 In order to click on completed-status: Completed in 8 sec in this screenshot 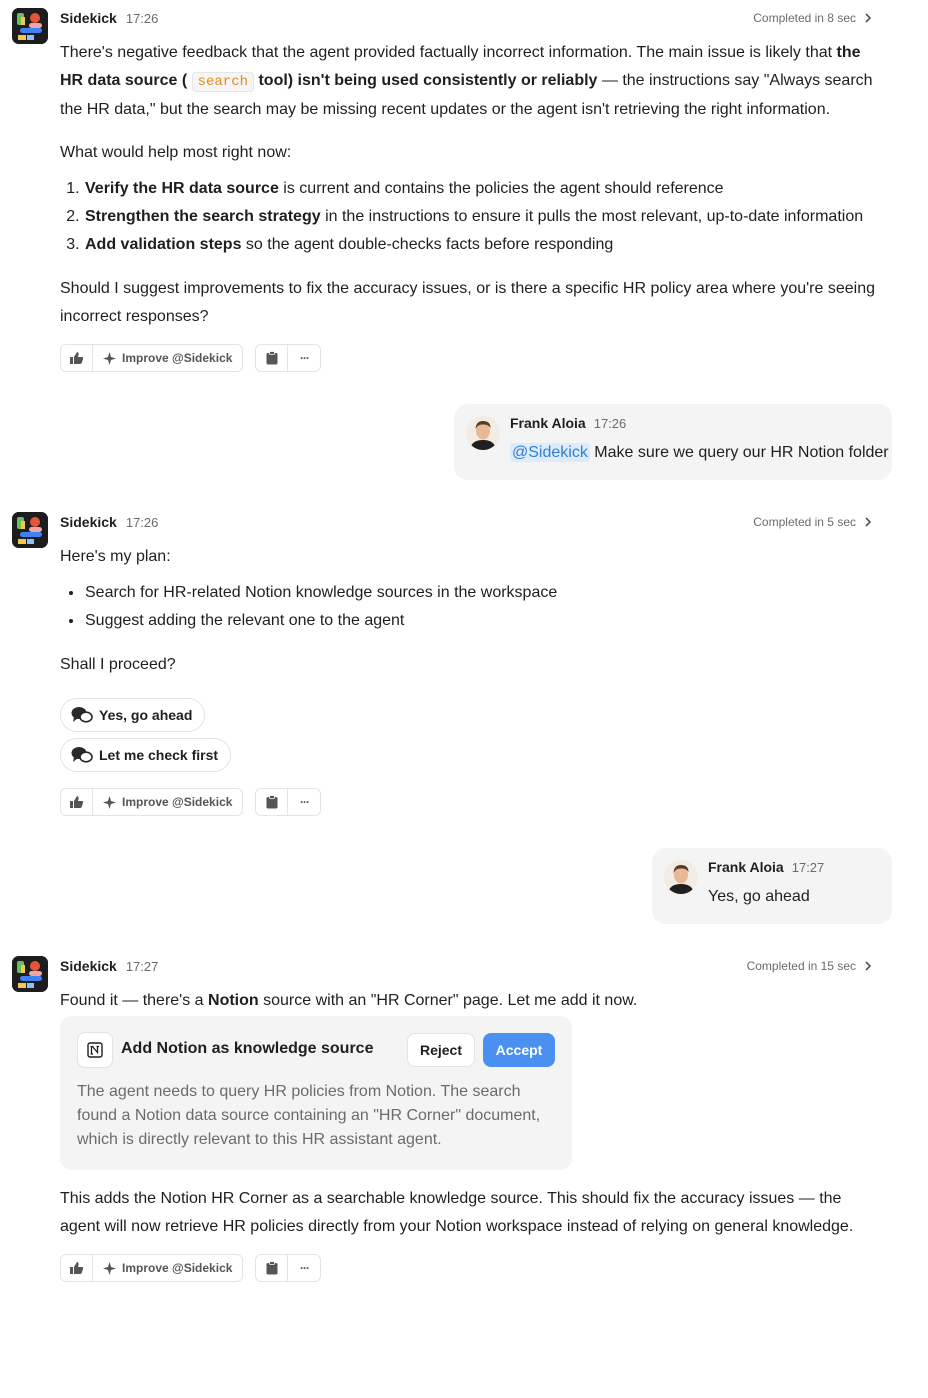, I will do `click(812, 18)`.